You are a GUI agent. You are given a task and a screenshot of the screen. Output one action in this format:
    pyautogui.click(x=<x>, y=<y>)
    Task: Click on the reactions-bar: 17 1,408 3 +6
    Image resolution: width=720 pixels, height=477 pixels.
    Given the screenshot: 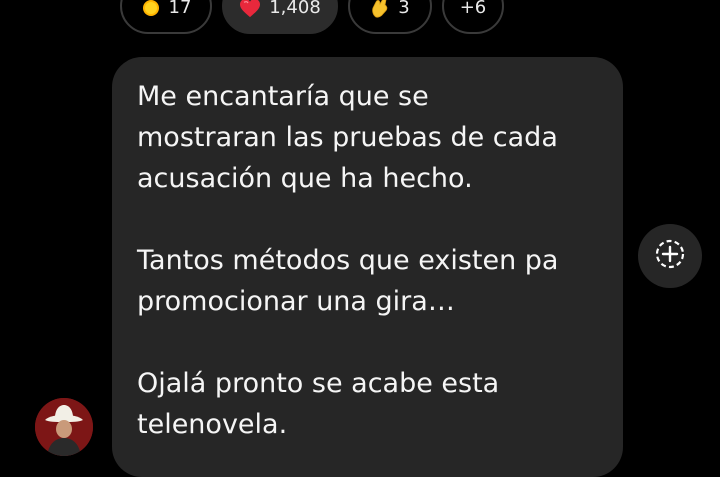 What is the action you would take?
    pyautogui.click(x=312, y=17)
    